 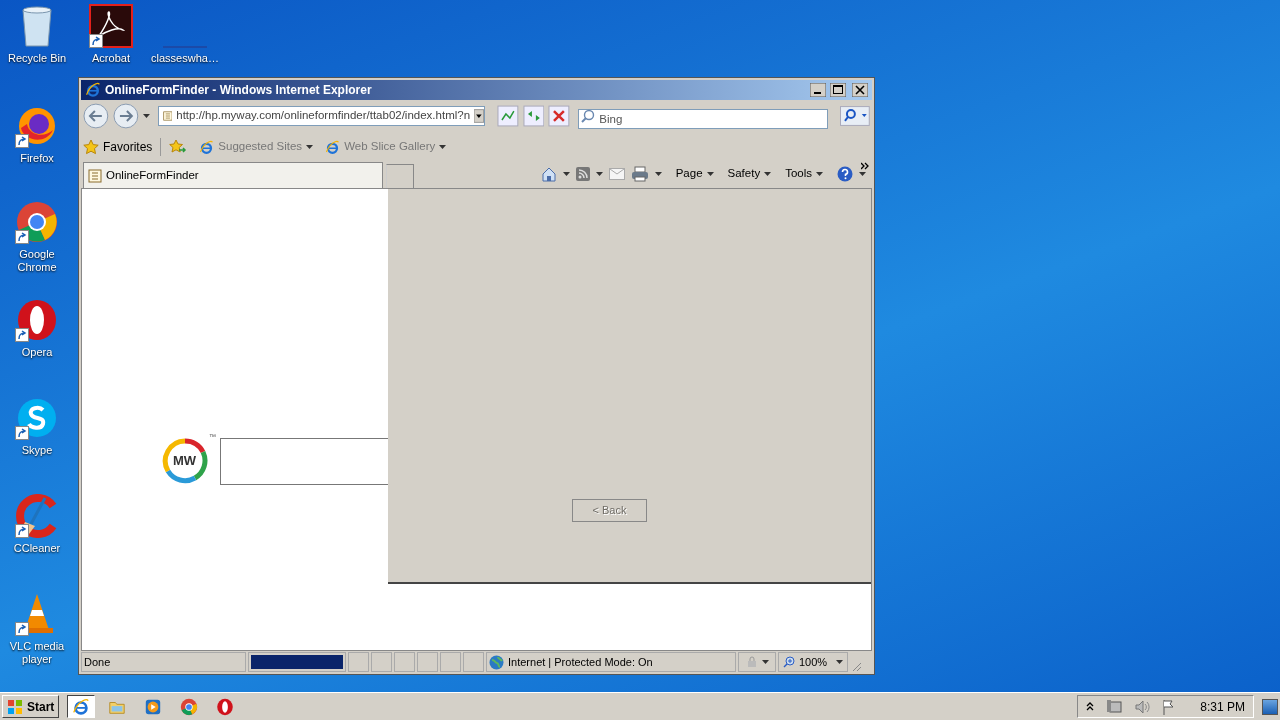 I want to click on show-desktop-button, so click(x=1270, y=706).